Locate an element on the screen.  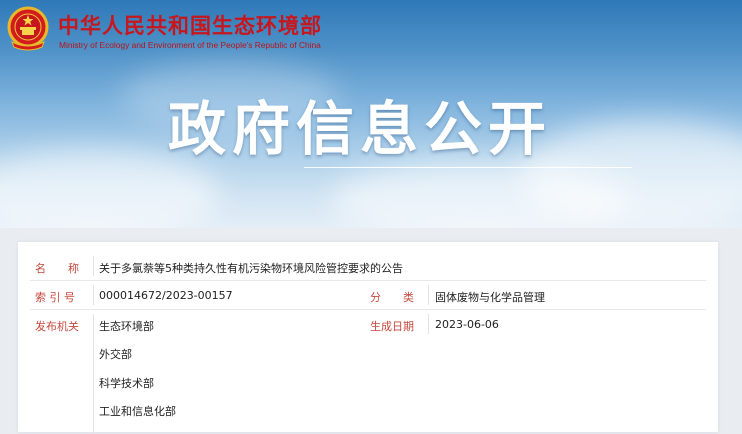
hero-title: 政府信息公开 is located at coordinates (360, 129).